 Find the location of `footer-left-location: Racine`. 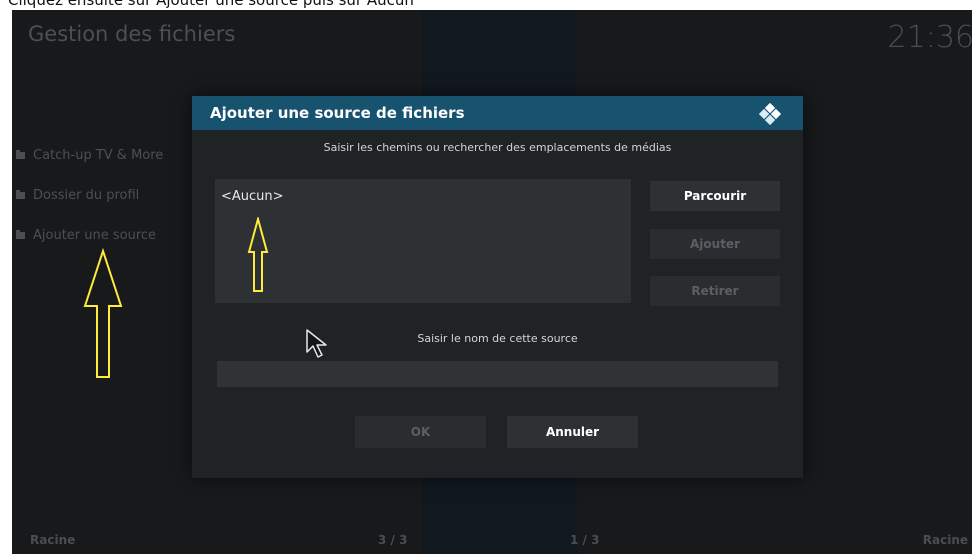

footer-left-location: Racine is located at coordinates (53, 540).